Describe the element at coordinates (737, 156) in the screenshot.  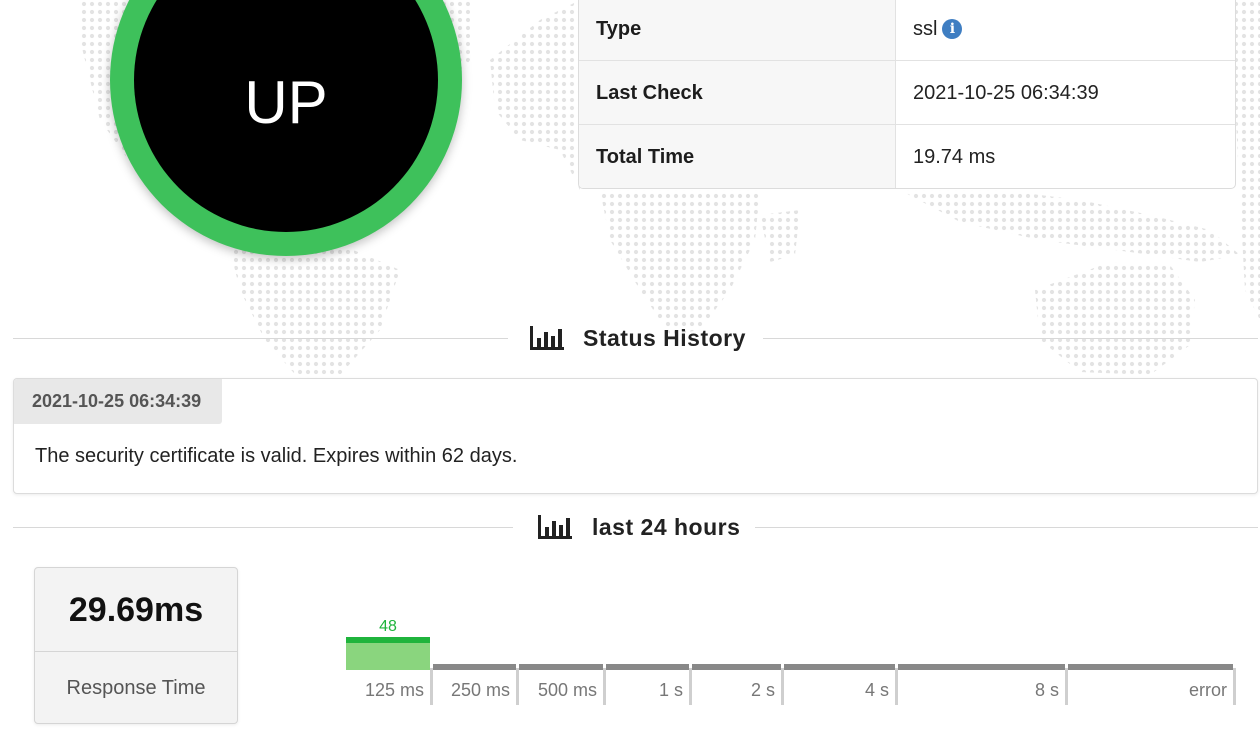
I see `info-key: Total Time` at that location.